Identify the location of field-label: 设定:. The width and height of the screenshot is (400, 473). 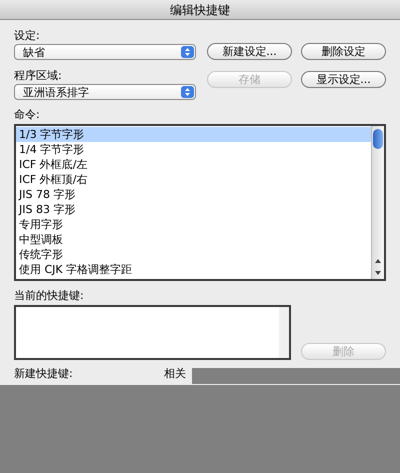
(27, 35).